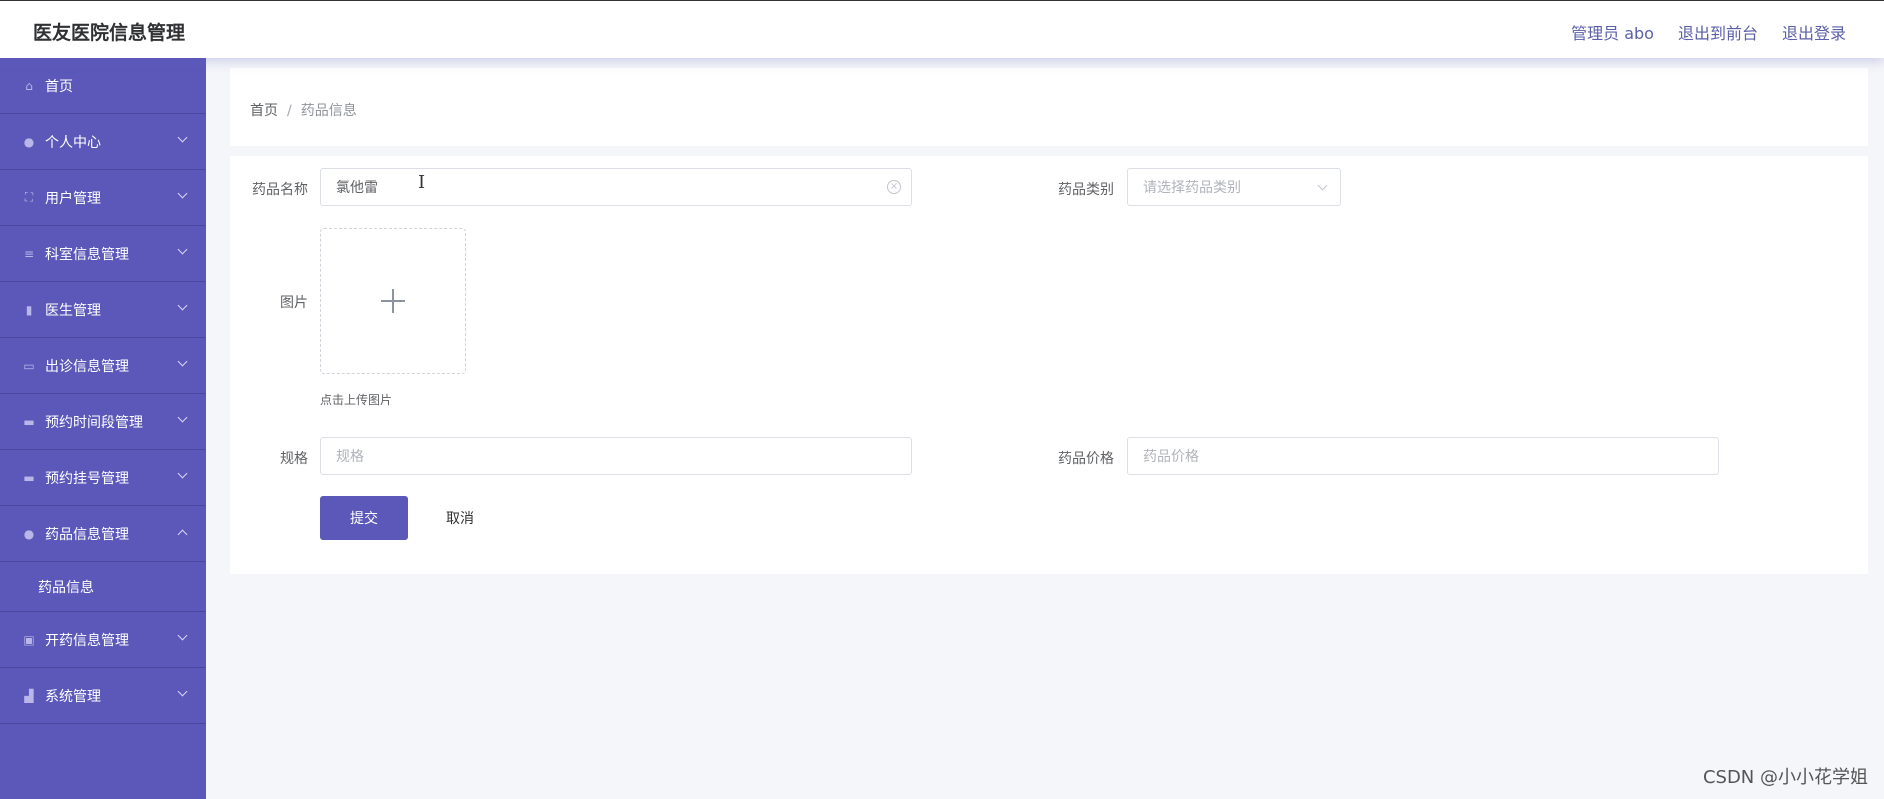 This screenshot has height=799, width=1884. What do you see at coordinates (422, 182) in the screenshot?
I see `text-cursor-icon: I` at bounding box center [422, 182].